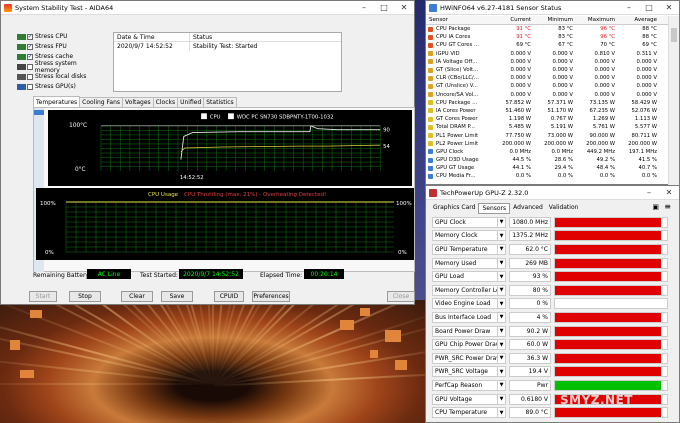  What do you see at coordinates (138, 102) in the screenshot?
I see `tab-voltages: Voltages` at bounding box center [138, 102].